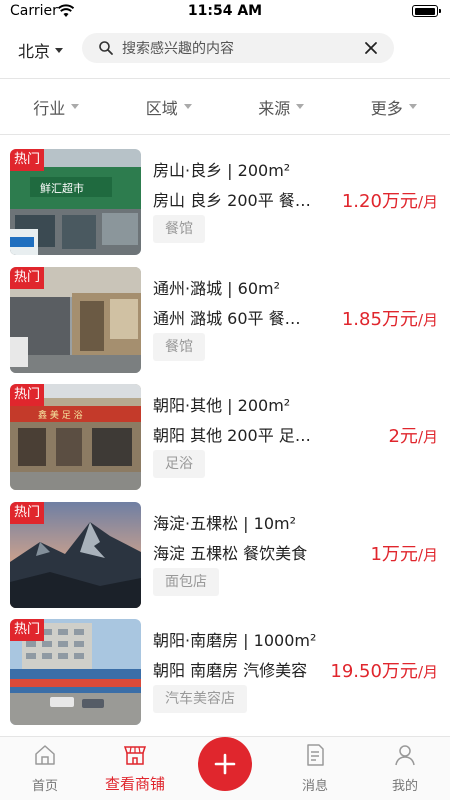 The height and width of the screenshot is (800, 450). I want to click on listing-title: 通州·潞城 | 60m², so click(217, 288).